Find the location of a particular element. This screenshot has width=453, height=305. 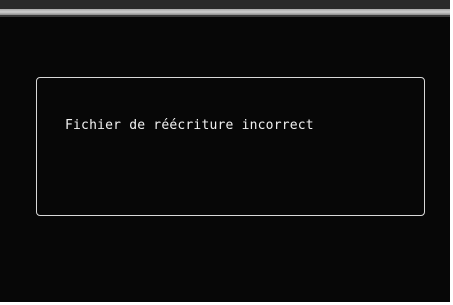

error-message-text: Fichier de réécriture incorrect is located at coordinates (189, 125).